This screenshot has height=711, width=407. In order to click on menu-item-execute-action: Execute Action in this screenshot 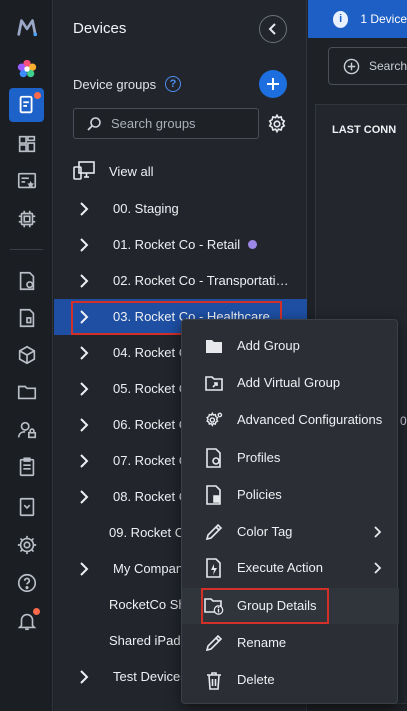, I will do `click(290, 568)`.